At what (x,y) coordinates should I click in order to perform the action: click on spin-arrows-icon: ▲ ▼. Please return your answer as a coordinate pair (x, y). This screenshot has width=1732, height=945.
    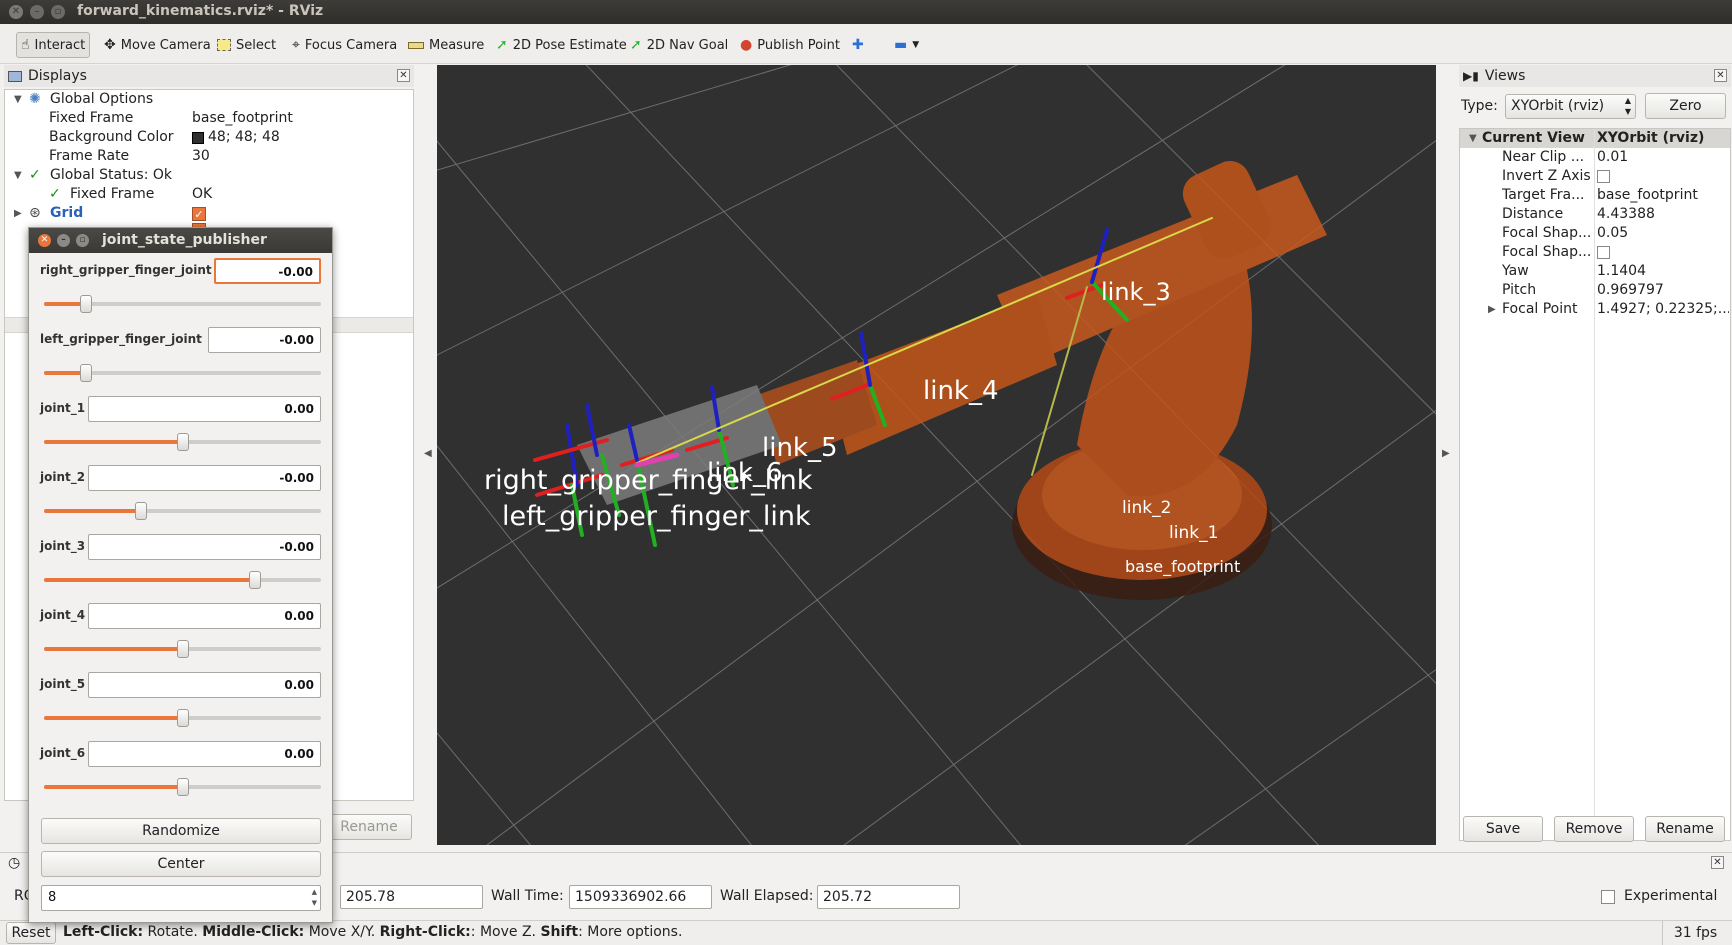
    Looking at the image, I should click on (314, 898).